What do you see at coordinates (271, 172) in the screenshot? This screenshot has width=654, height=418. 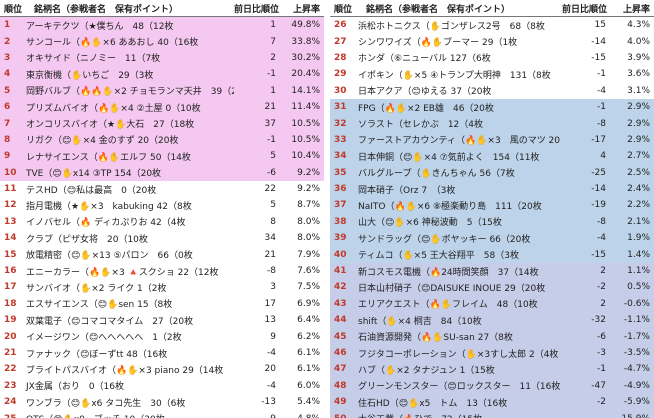 I see `diff-cell: -6` at bounding box center [271, 172].